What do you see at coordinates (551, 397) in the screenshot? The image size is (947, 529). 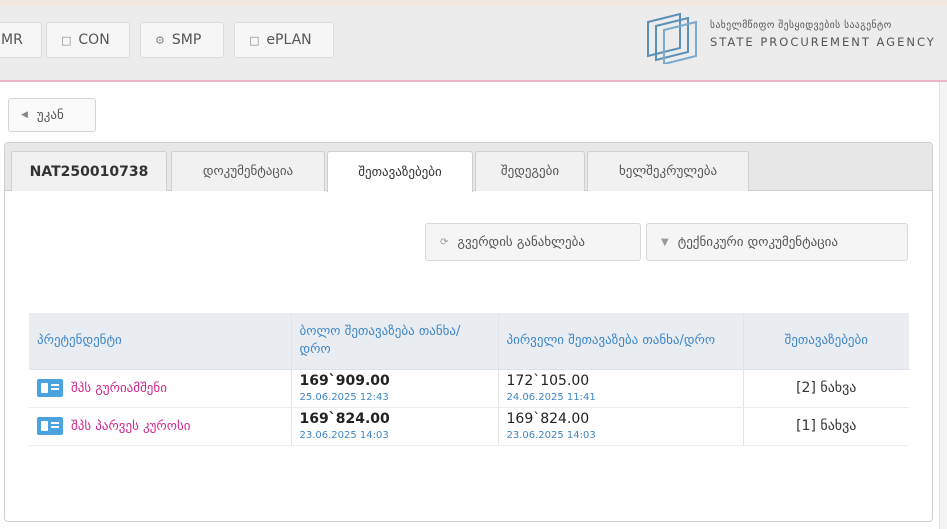 I see `first-offer-date: 24.06.2025 11:41` at bounding box center [551, 397].